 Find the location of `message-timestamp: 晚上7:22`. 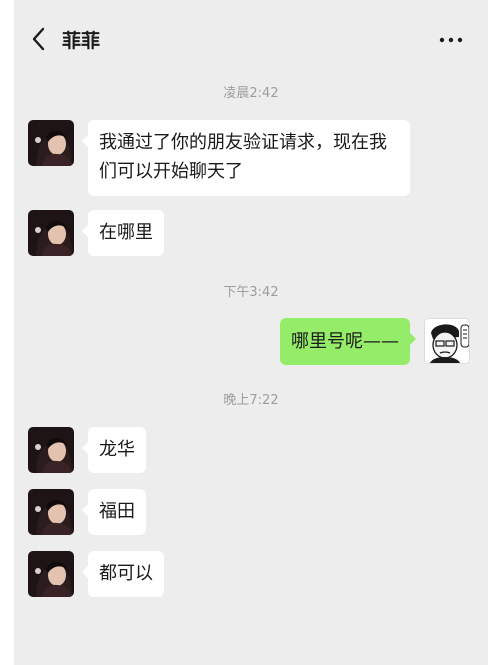

message-timestamp: 晚上7:22 is located at coordinates (251, 400).